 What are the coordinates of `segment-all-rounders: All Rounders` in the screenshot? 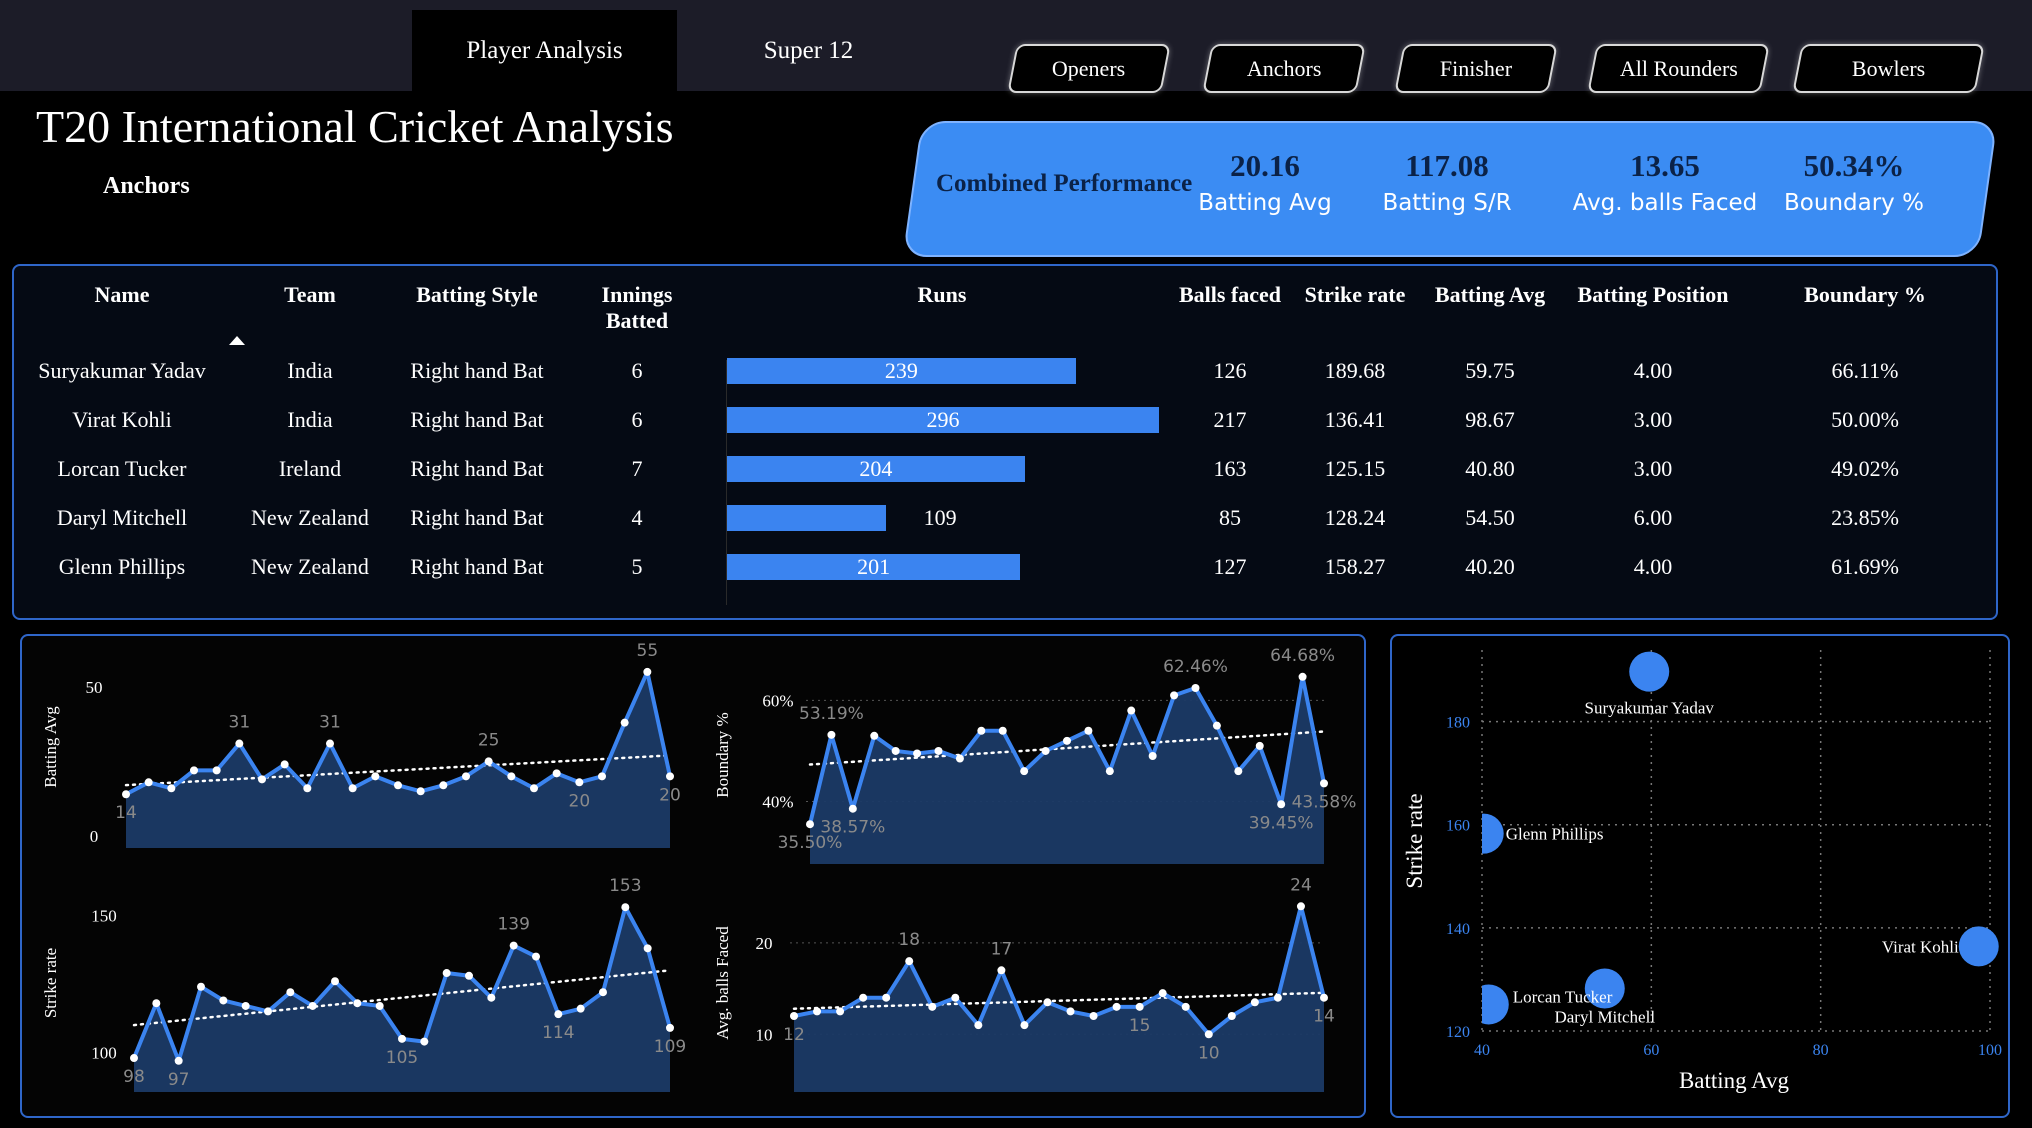 It's located at (1678, 68).